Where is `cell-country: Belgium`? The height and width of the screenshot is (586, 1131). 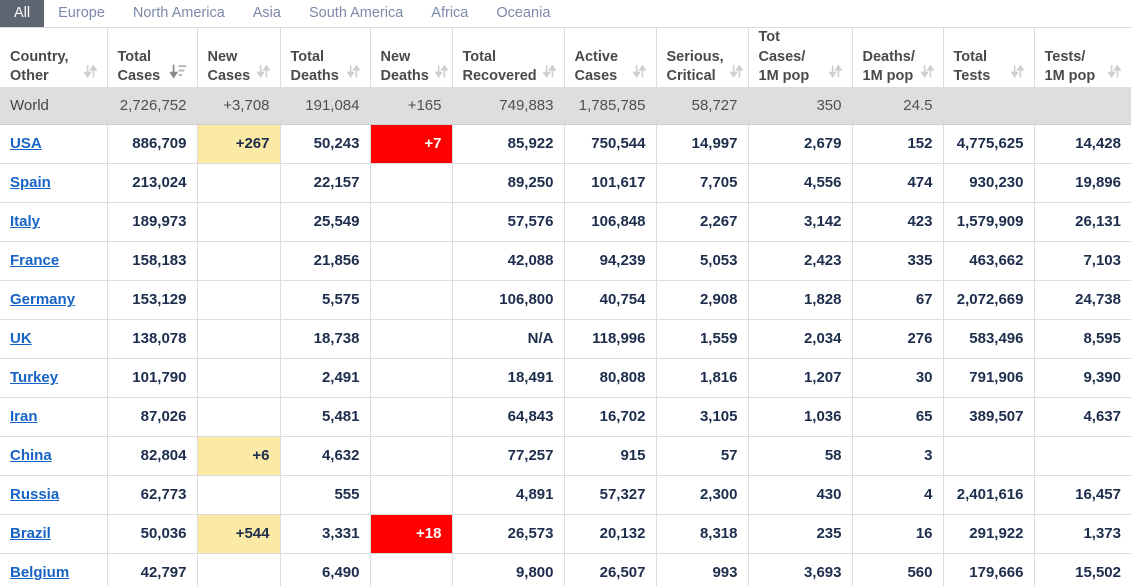
cell-country: Belgium is located at coordinates (54, 569).